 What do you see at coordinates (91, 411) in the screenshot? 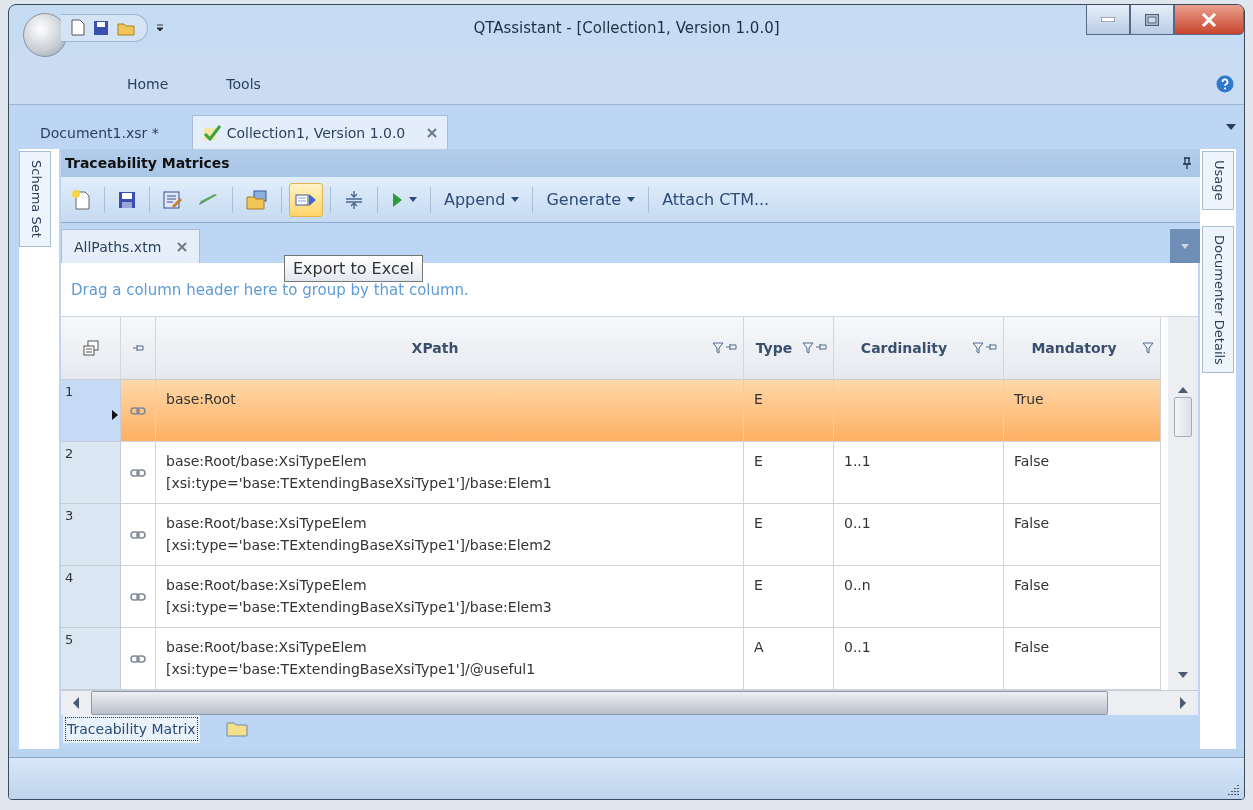
I see `row-number: 1` at bounding box center [91, 411].